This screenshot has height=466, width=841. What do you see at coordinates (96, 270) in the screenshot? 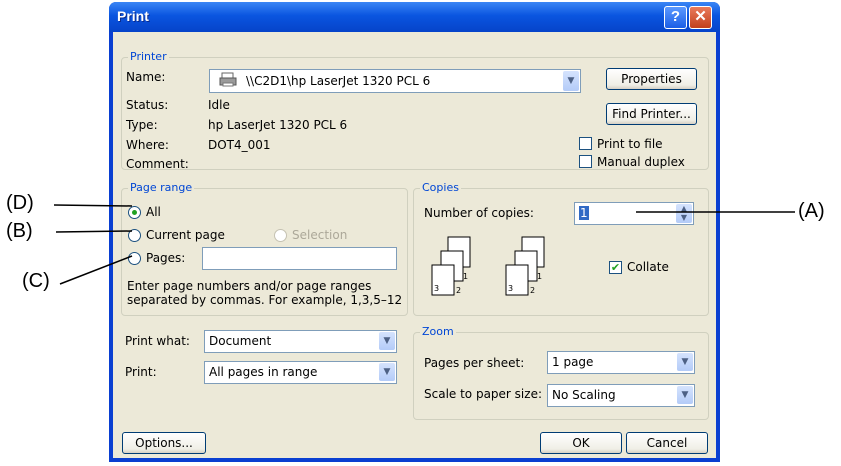
I see `annotation-line-c` at bounding box center [96, 270].